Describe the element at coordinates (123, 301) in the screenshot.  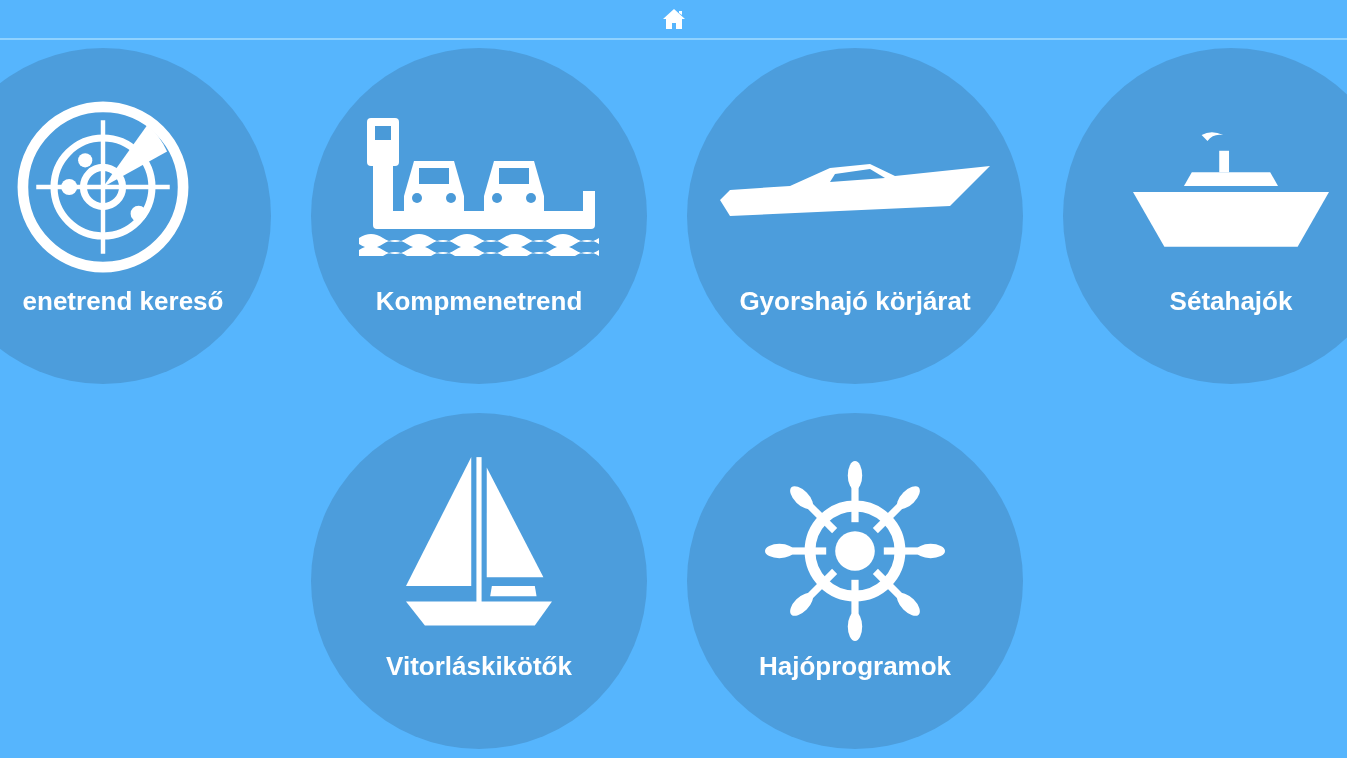
I see `menu-label: enetrend kereső` at that location.